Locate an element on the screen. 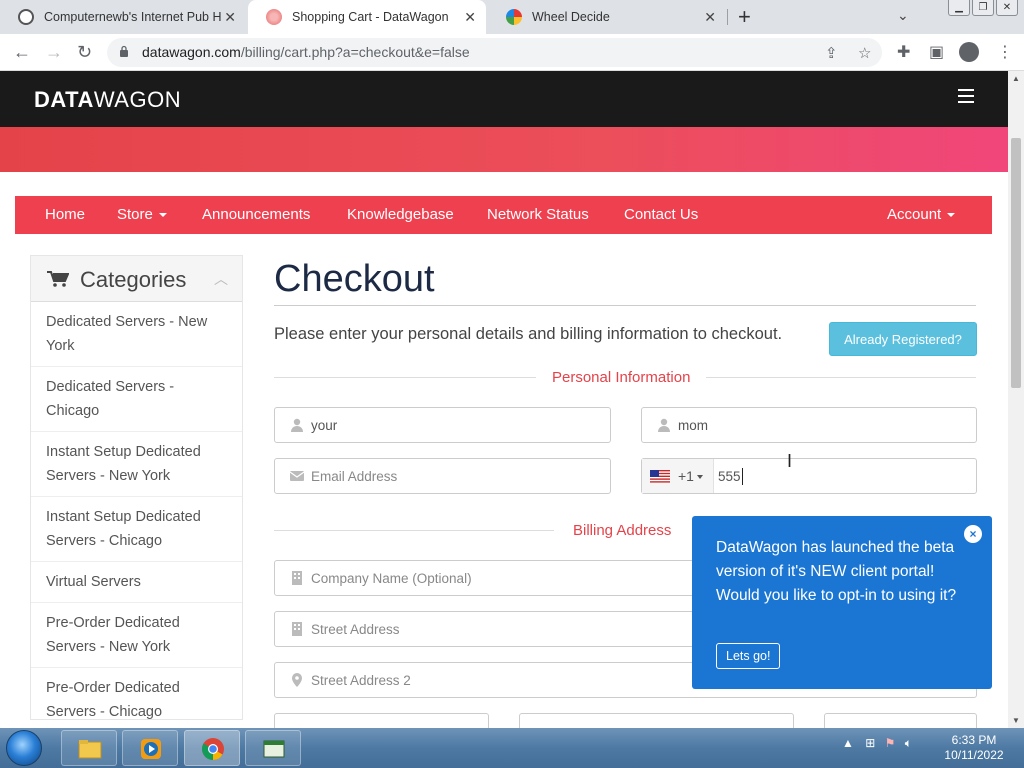 This screenshot has height=768, width=1024. folder-icon is located at coordinates (90, 749).